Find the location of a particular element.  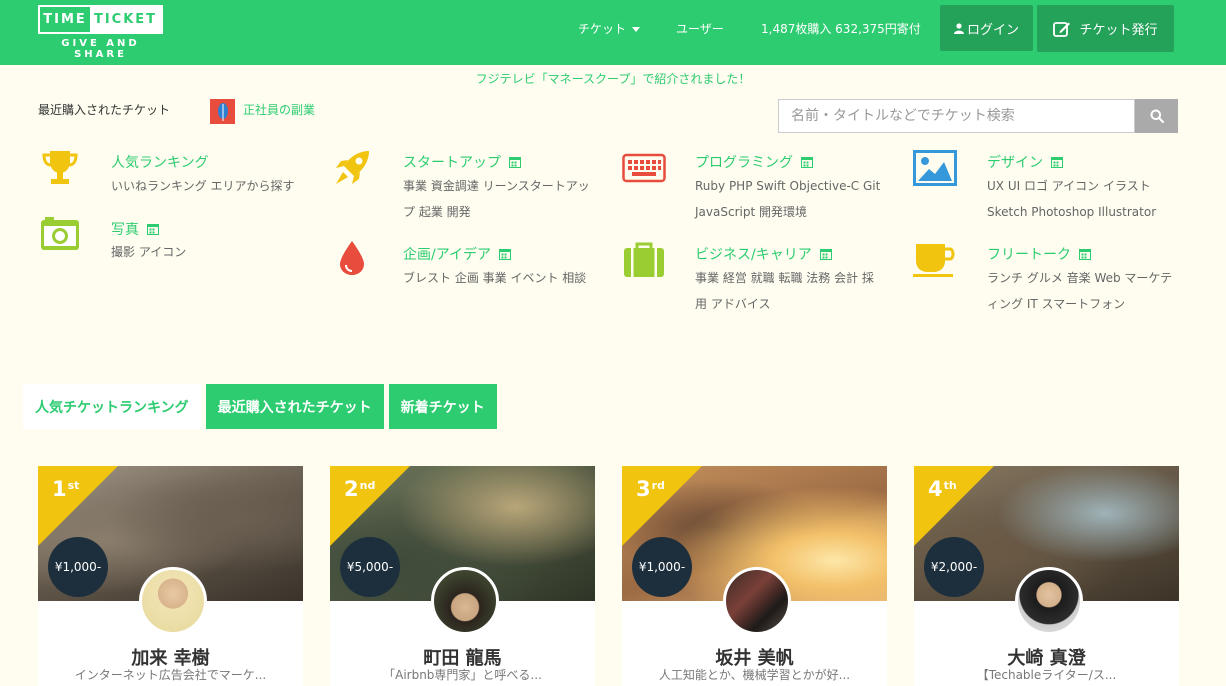

tab-recent-purchases: 最近購入されたチケット is located at coordinates (294, 406).